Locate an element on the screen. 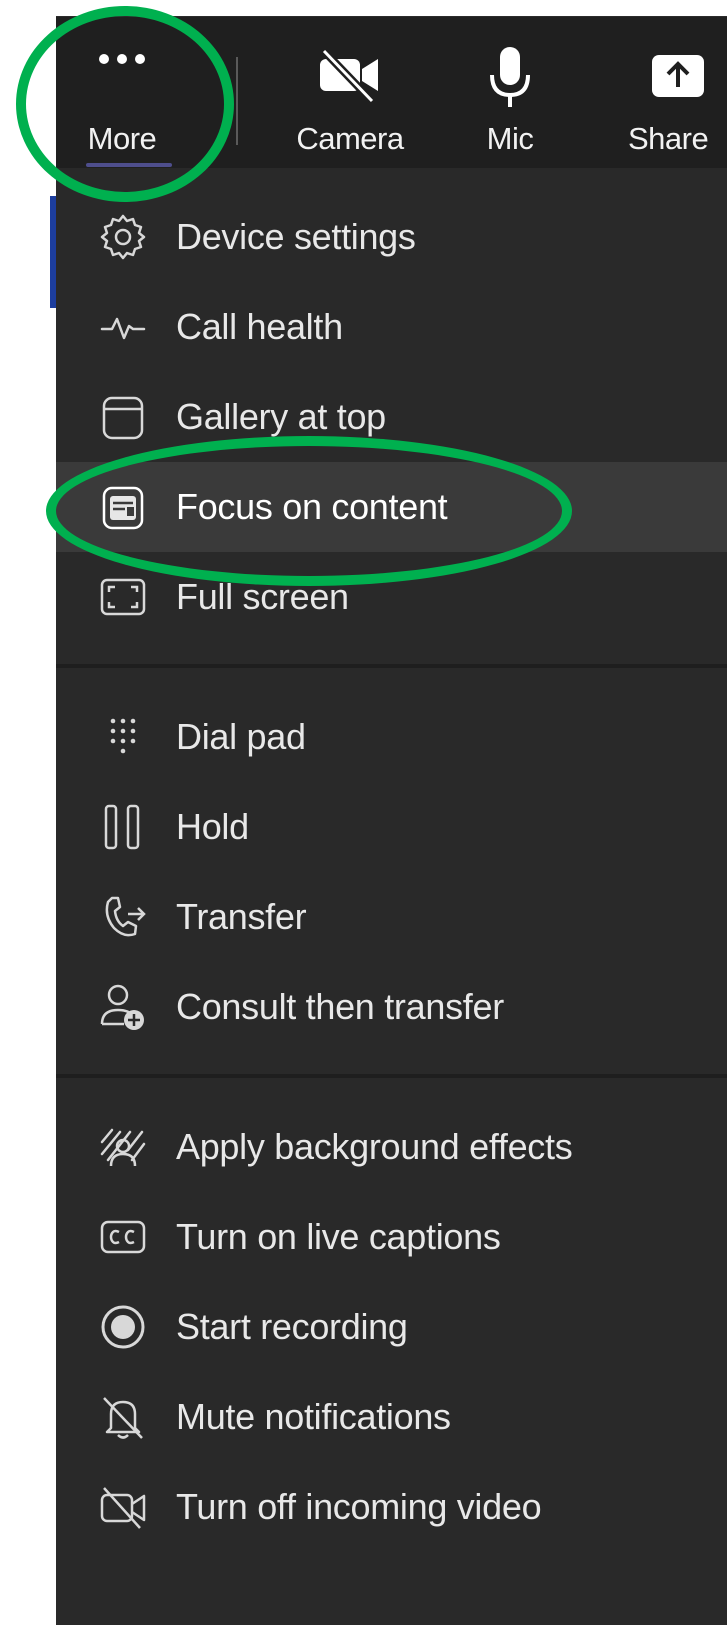  mic-label: Mic is located at coordinates (510, 138).